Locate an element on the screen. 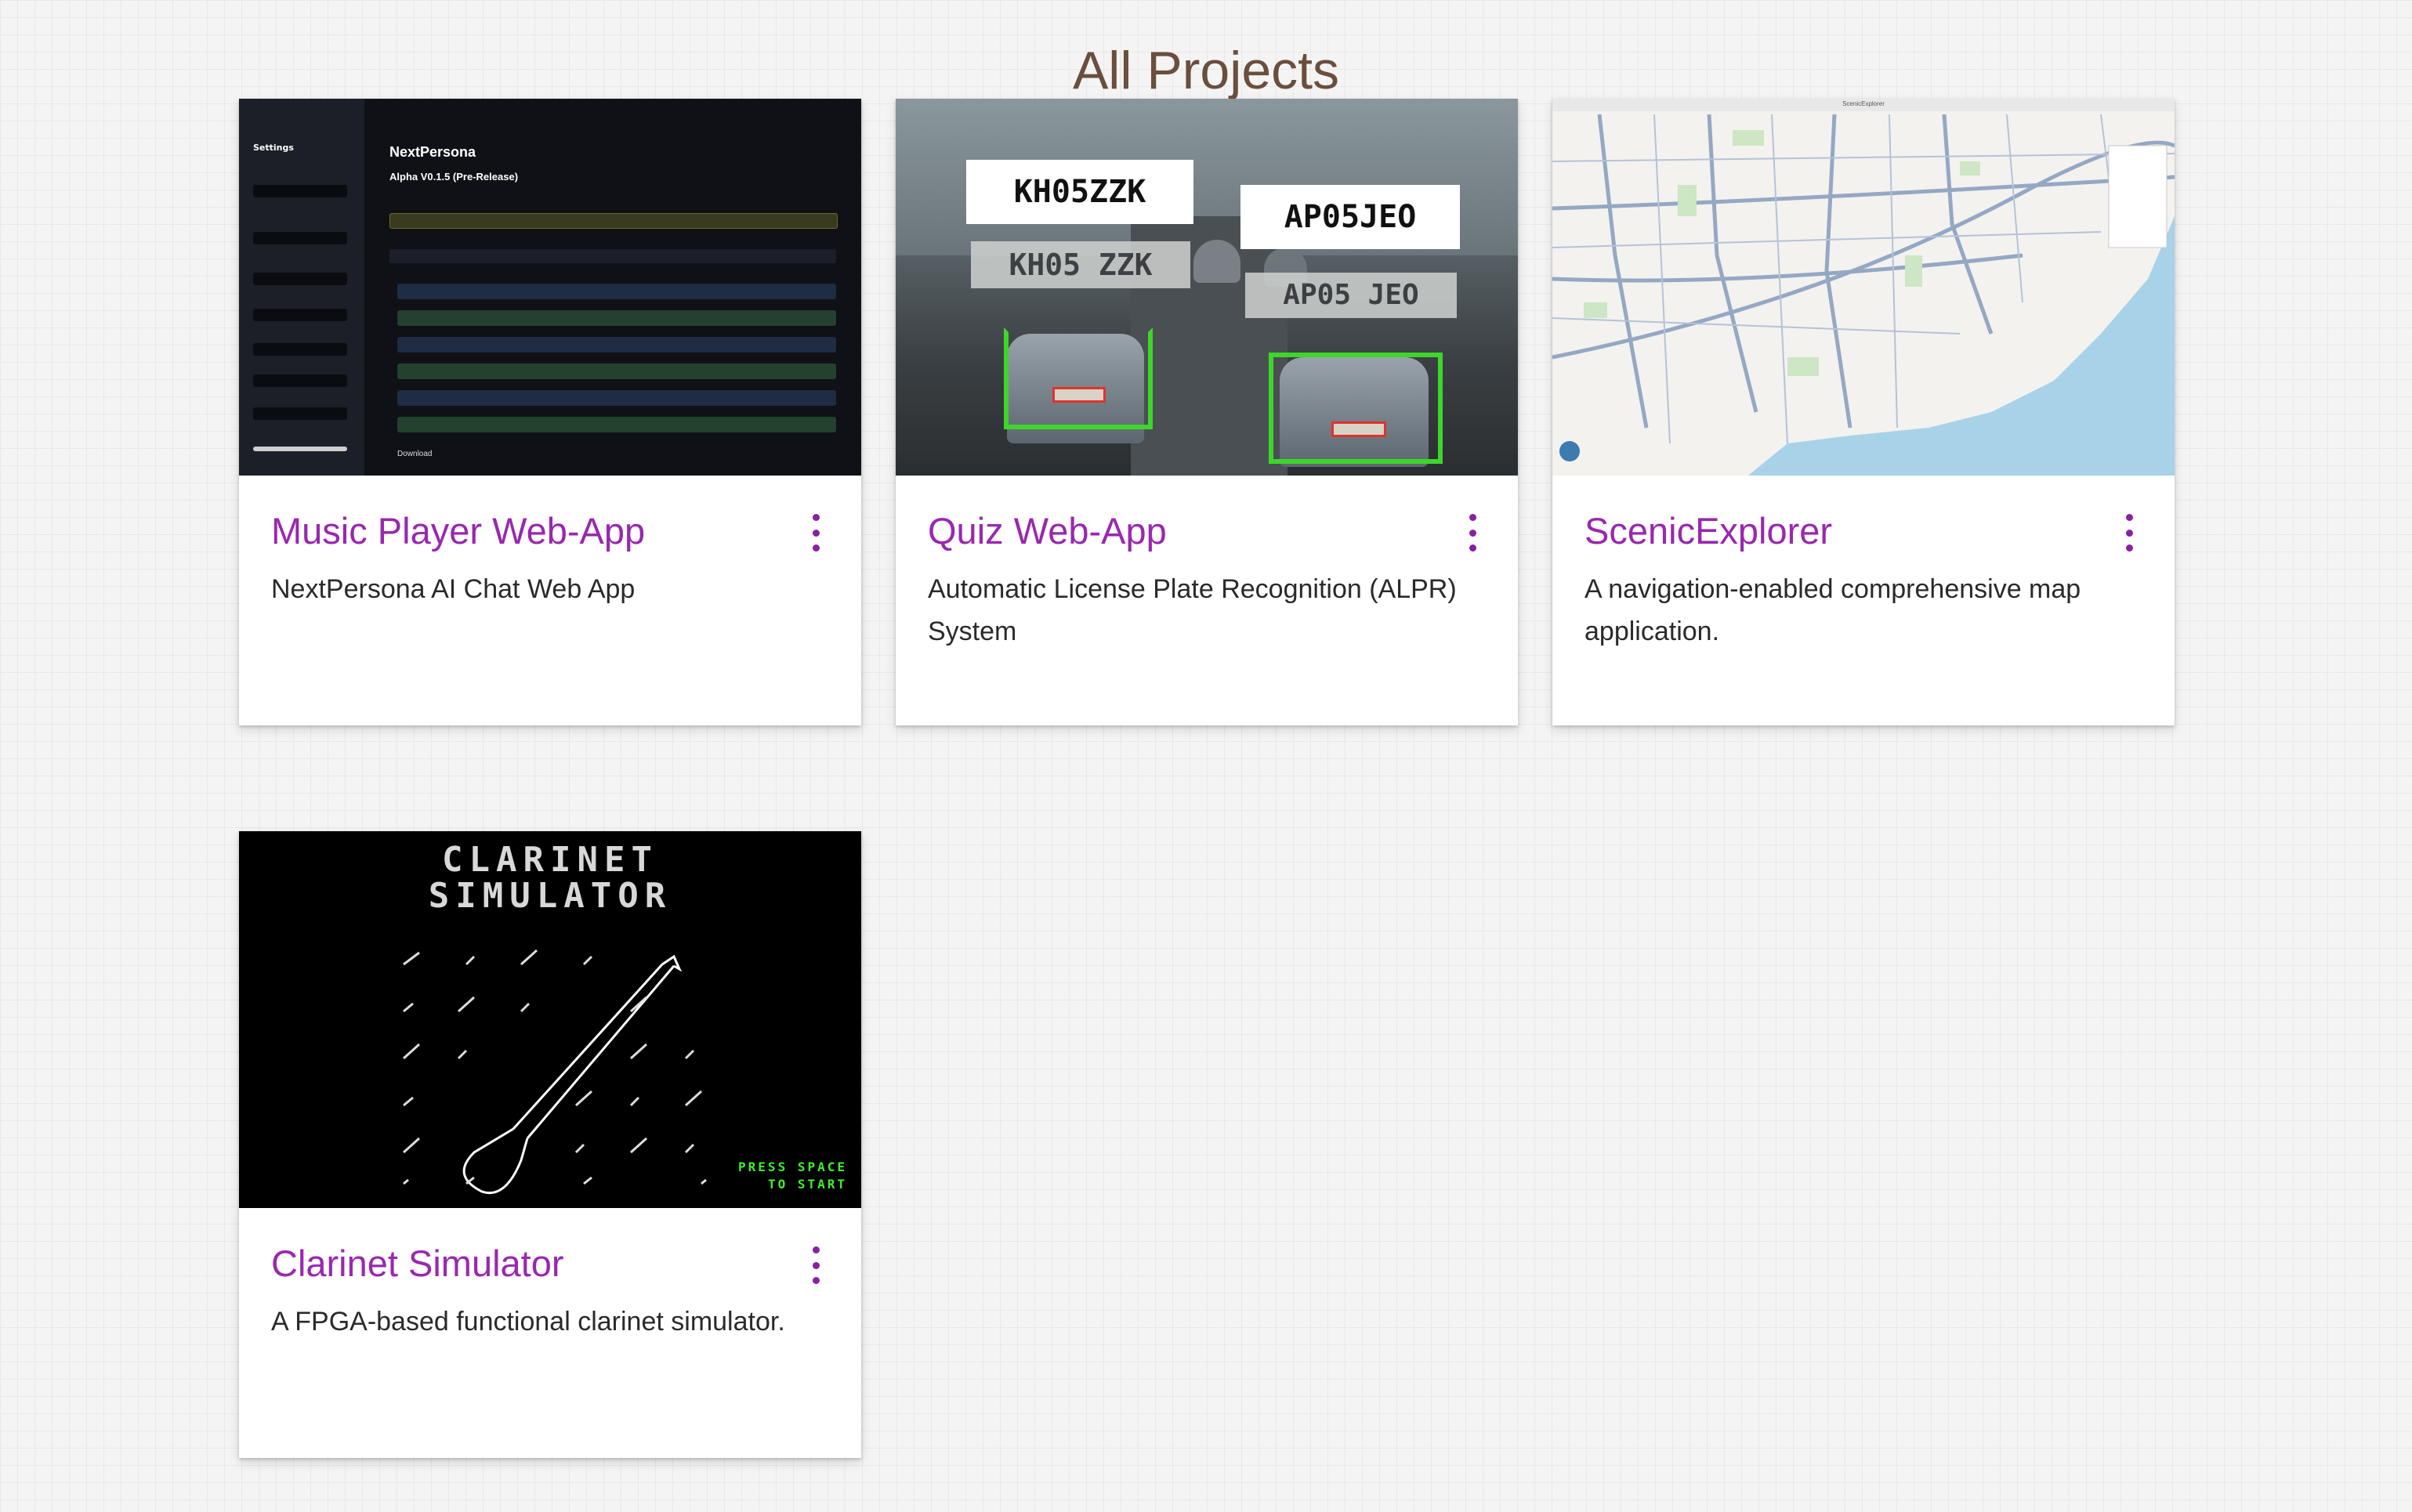 This screenshot has height=1512, width=2412. detected-plate-label: KH05ZZK is located at coordinates (1079, 192).